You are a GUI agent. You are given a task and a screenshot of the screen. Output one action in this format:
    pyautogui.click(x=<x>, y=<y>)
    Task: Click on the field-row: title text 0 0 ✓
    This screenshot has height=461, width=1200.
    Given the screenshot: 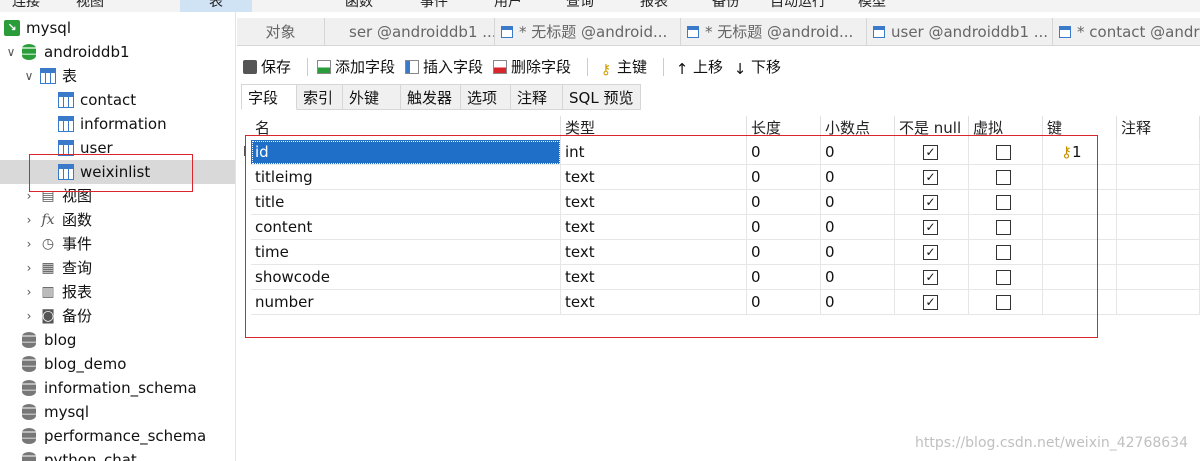 What is the action you would take?
    pyautogui.click(x=718, y=202)
    